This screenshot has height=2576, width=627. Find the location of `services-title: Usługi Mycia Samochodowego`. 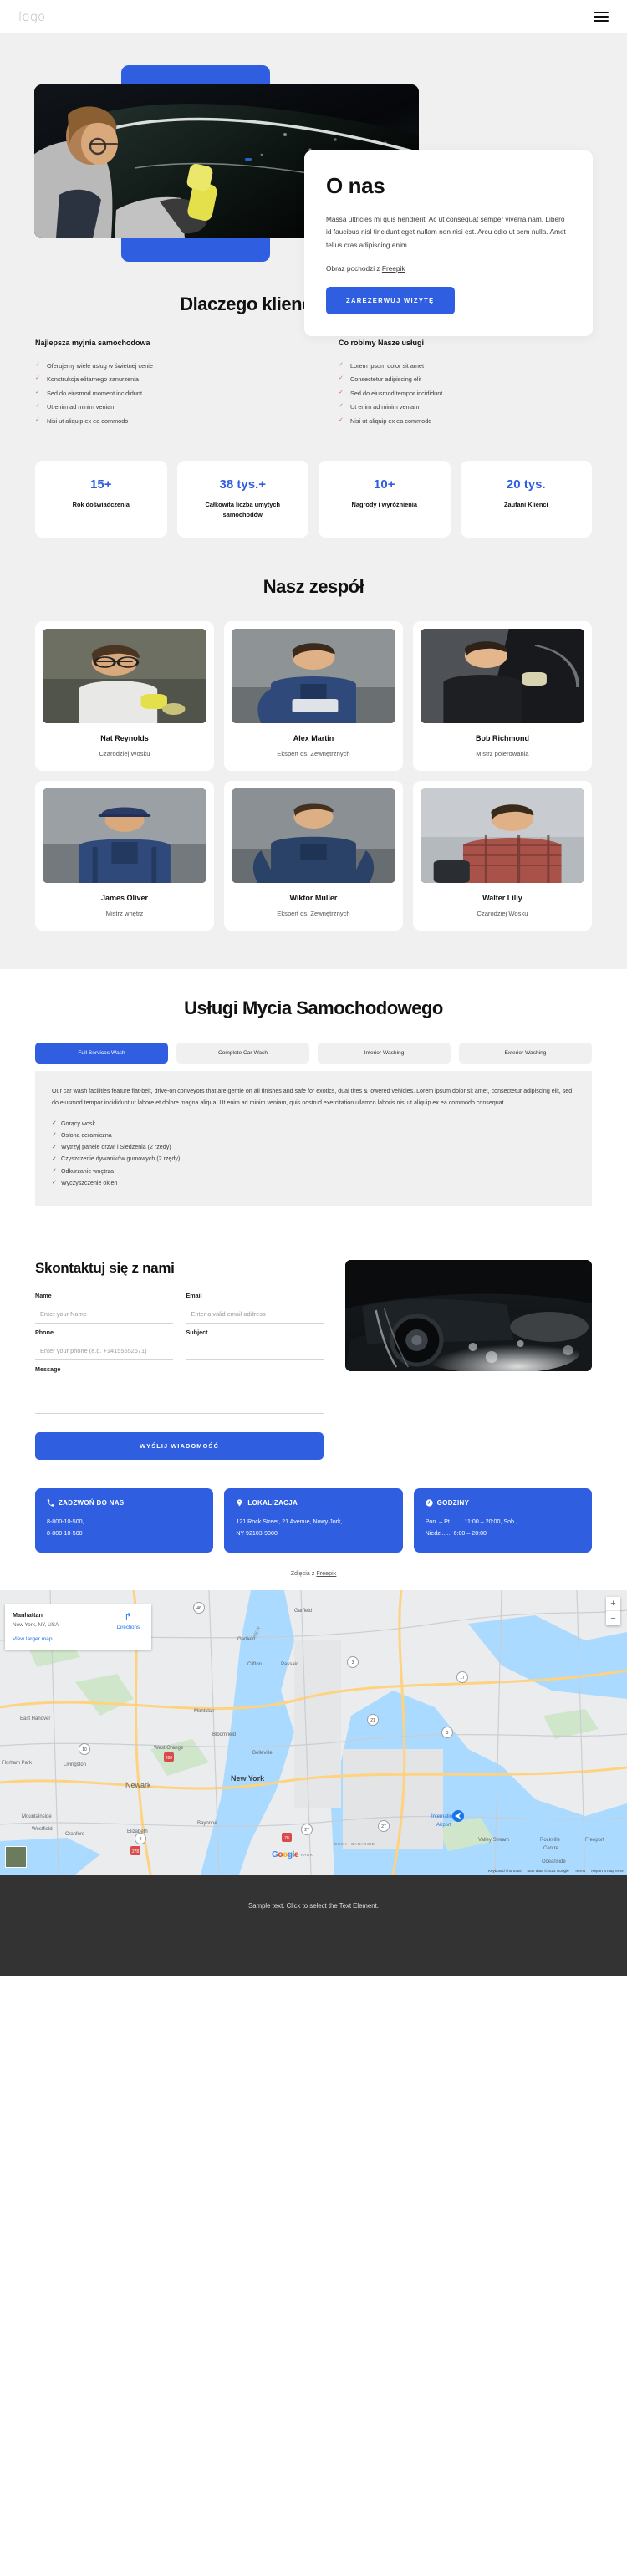

services-title: Usługi Mycia Samochodowego is located at coordinates (313, 1008).